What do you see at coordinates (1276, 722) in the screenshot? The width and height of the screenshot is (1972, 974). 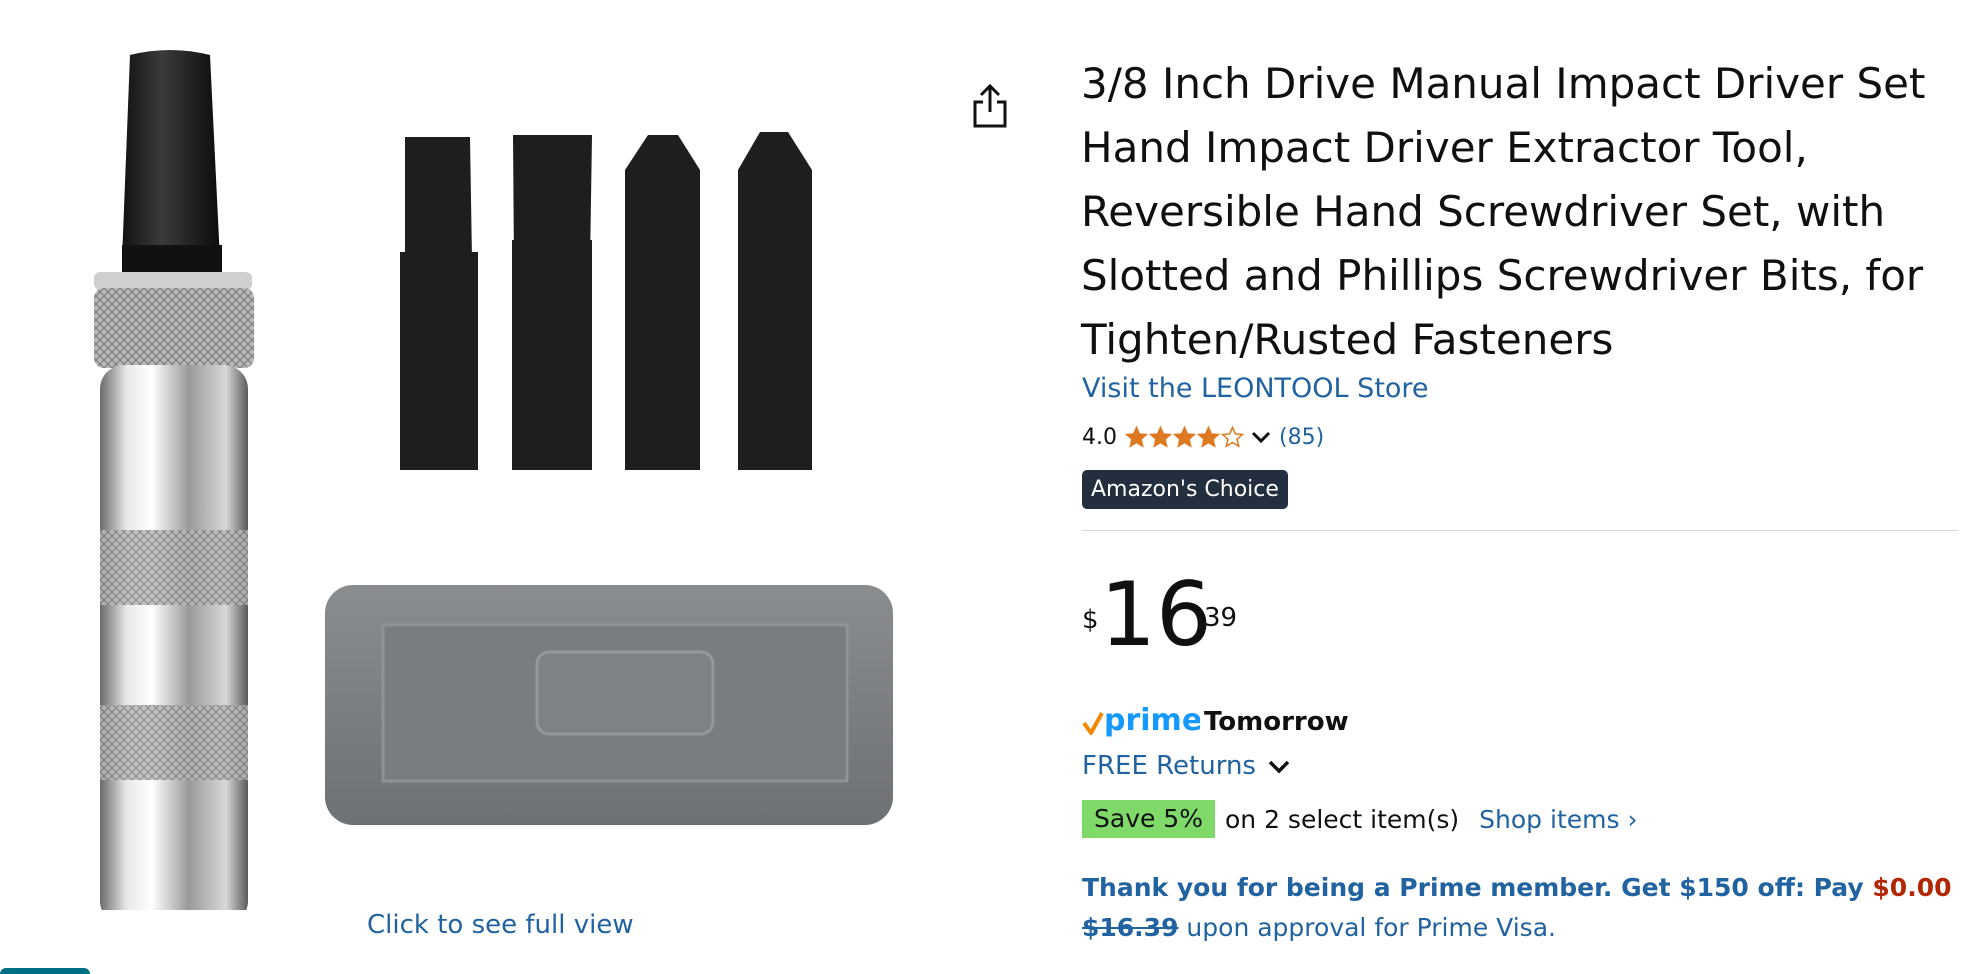 I see `delivery-day: Tomorrow` at bounding box center [1276, 722].